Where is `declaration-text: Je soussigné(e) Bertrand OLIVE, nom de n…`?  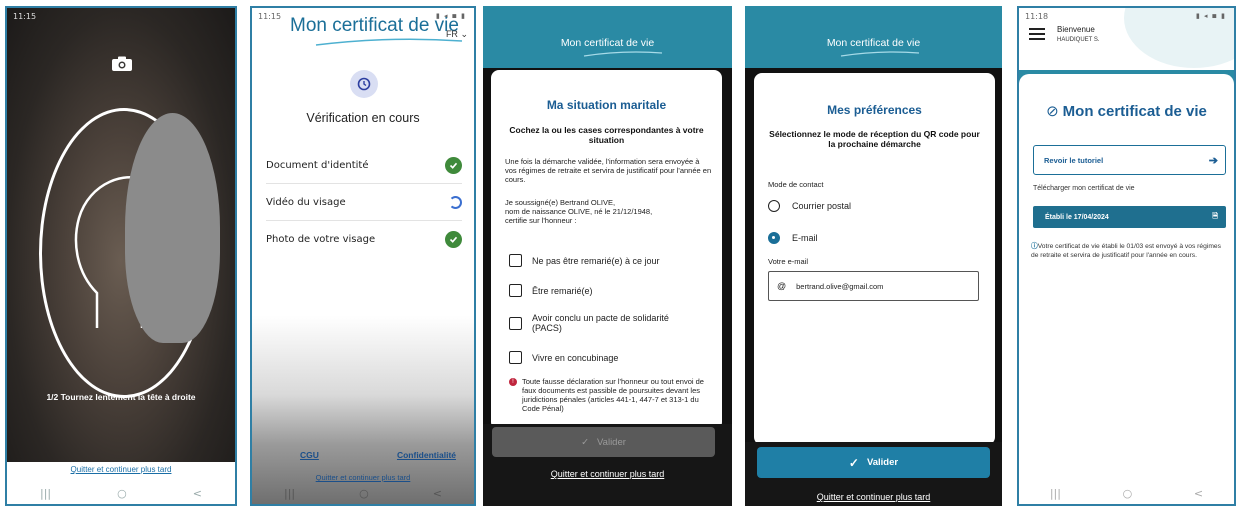
declaration-text: Je soussigné(e) Bertrand OLIVE, nom de n… is located at coordinates (608, 211).